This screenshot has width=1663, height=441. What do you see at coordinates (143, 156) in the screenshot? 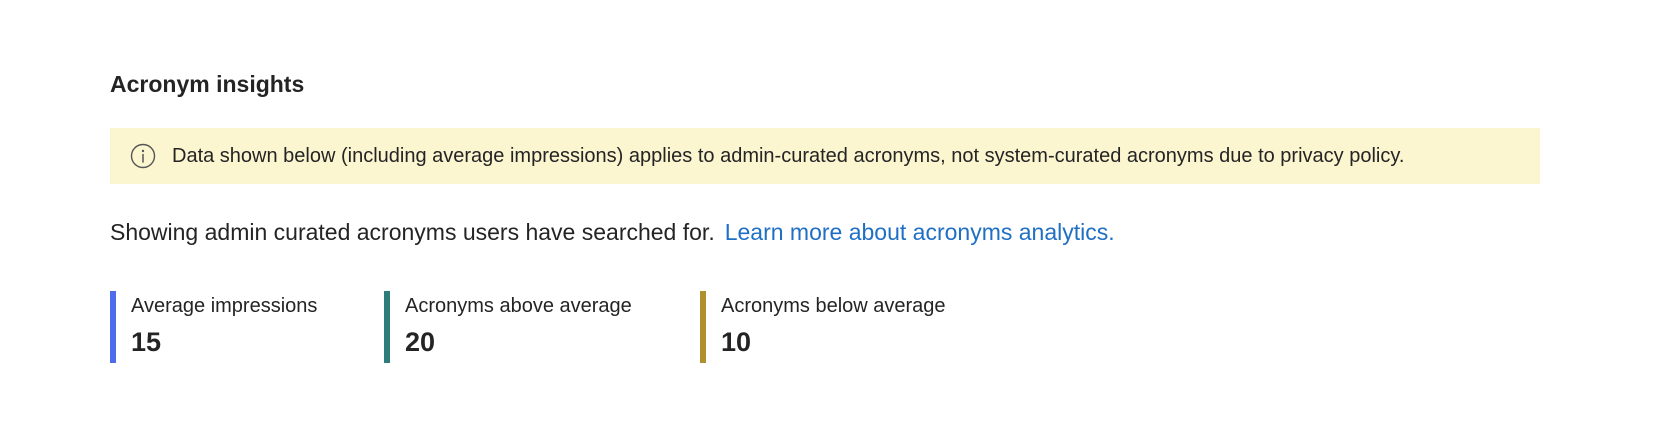
I see `info-icon` at bounding box center [143, 156].